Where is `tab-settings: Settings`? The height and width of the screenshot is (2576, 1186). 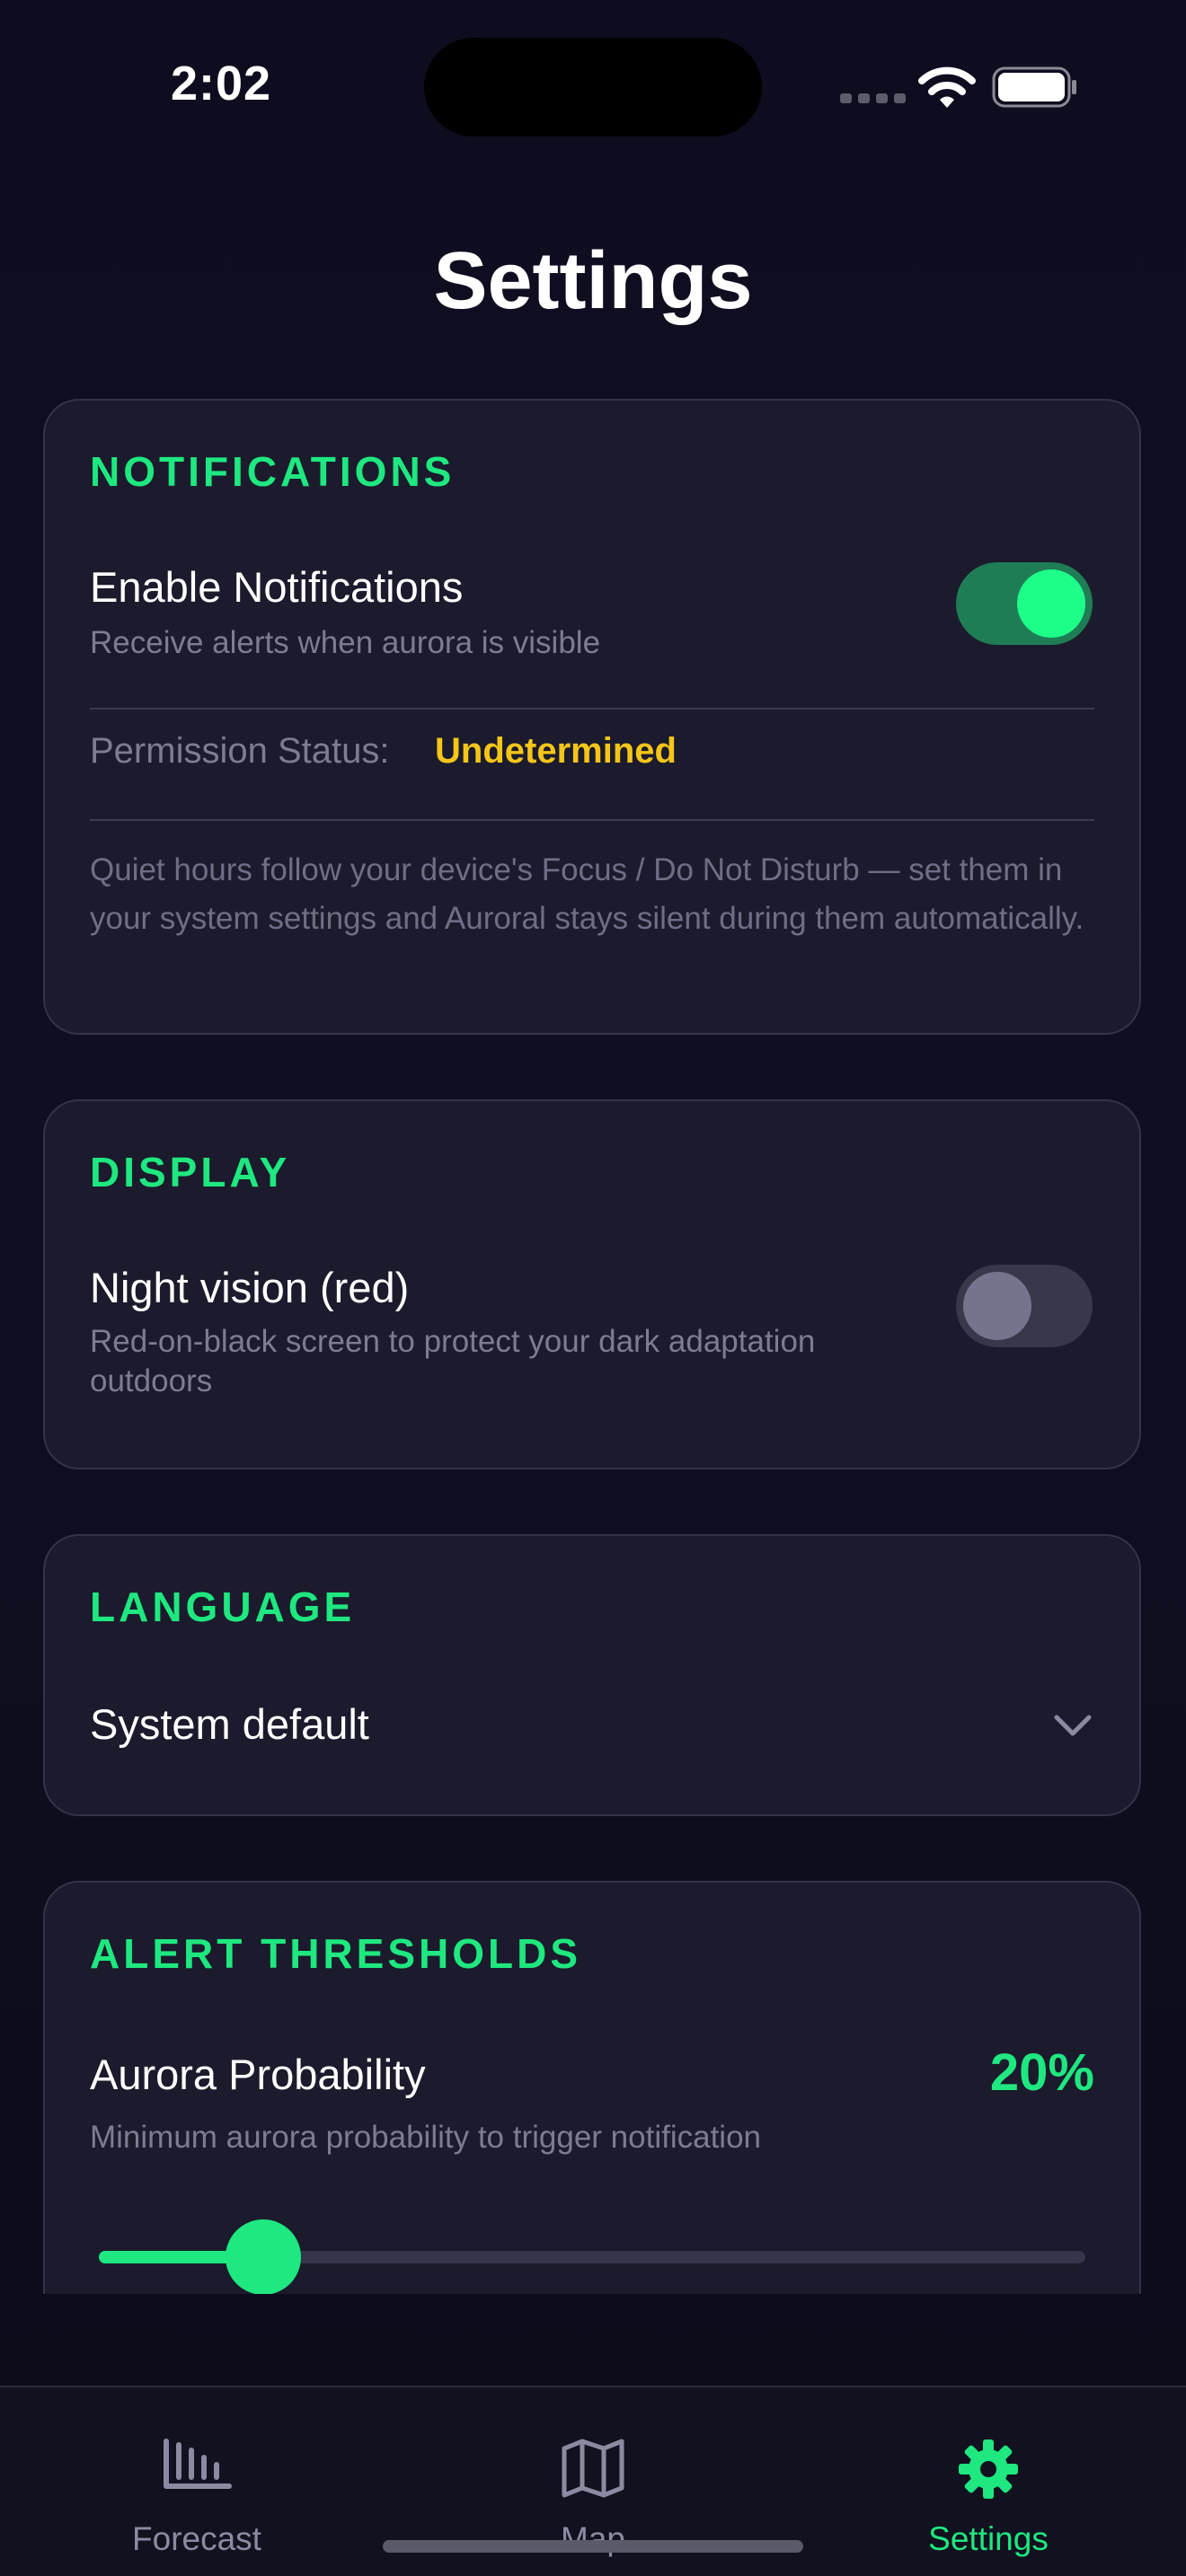 tab-settings: Settings is located at coordinates (988, 2477).